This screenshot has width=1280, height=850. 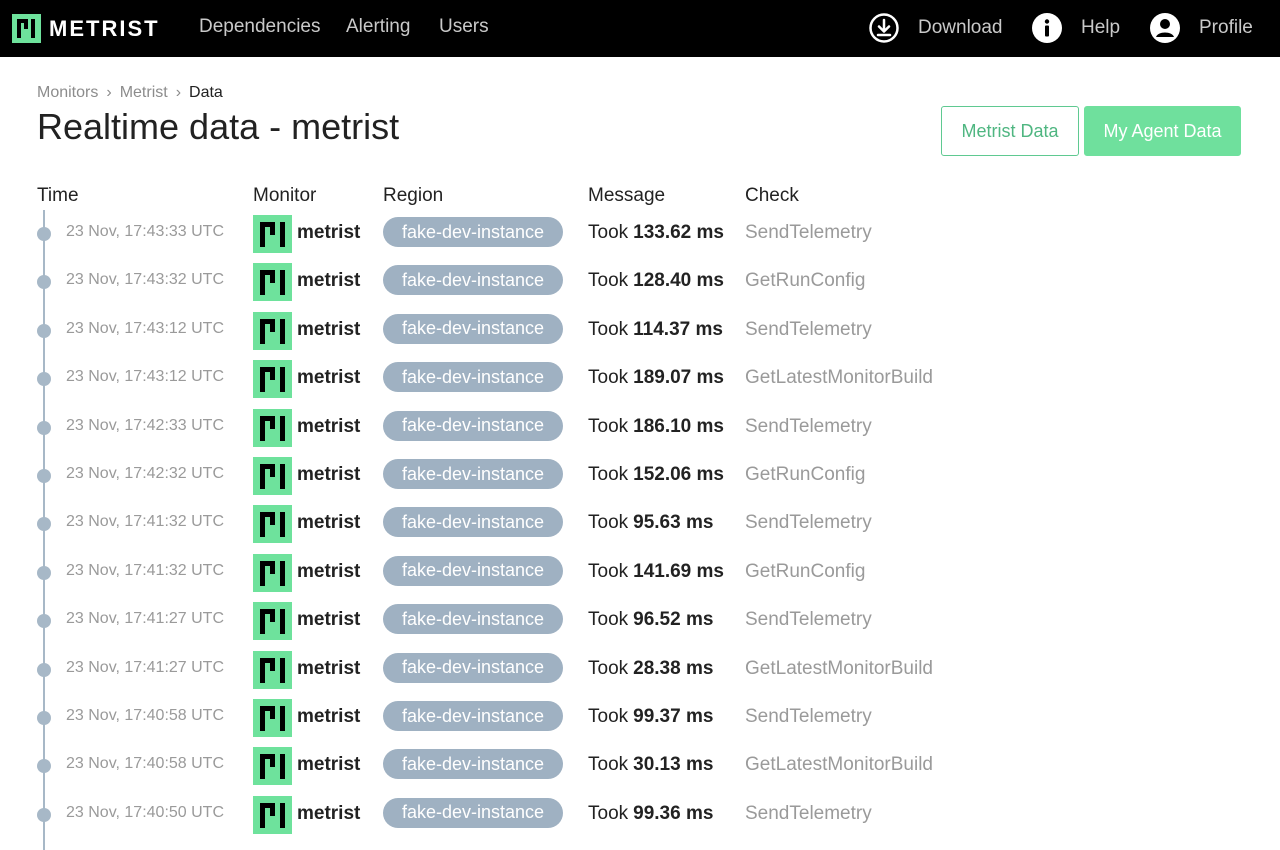 What do you see at coordinates (627, 195) in the screenshot?
I see `column-header-message: Message` at bounding box center [627, 195].